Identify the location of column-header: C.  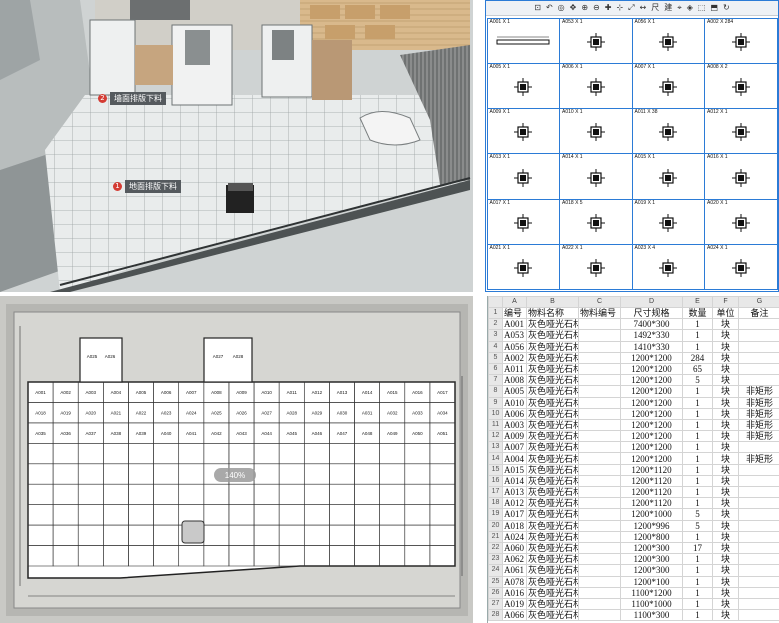
(599, 302).